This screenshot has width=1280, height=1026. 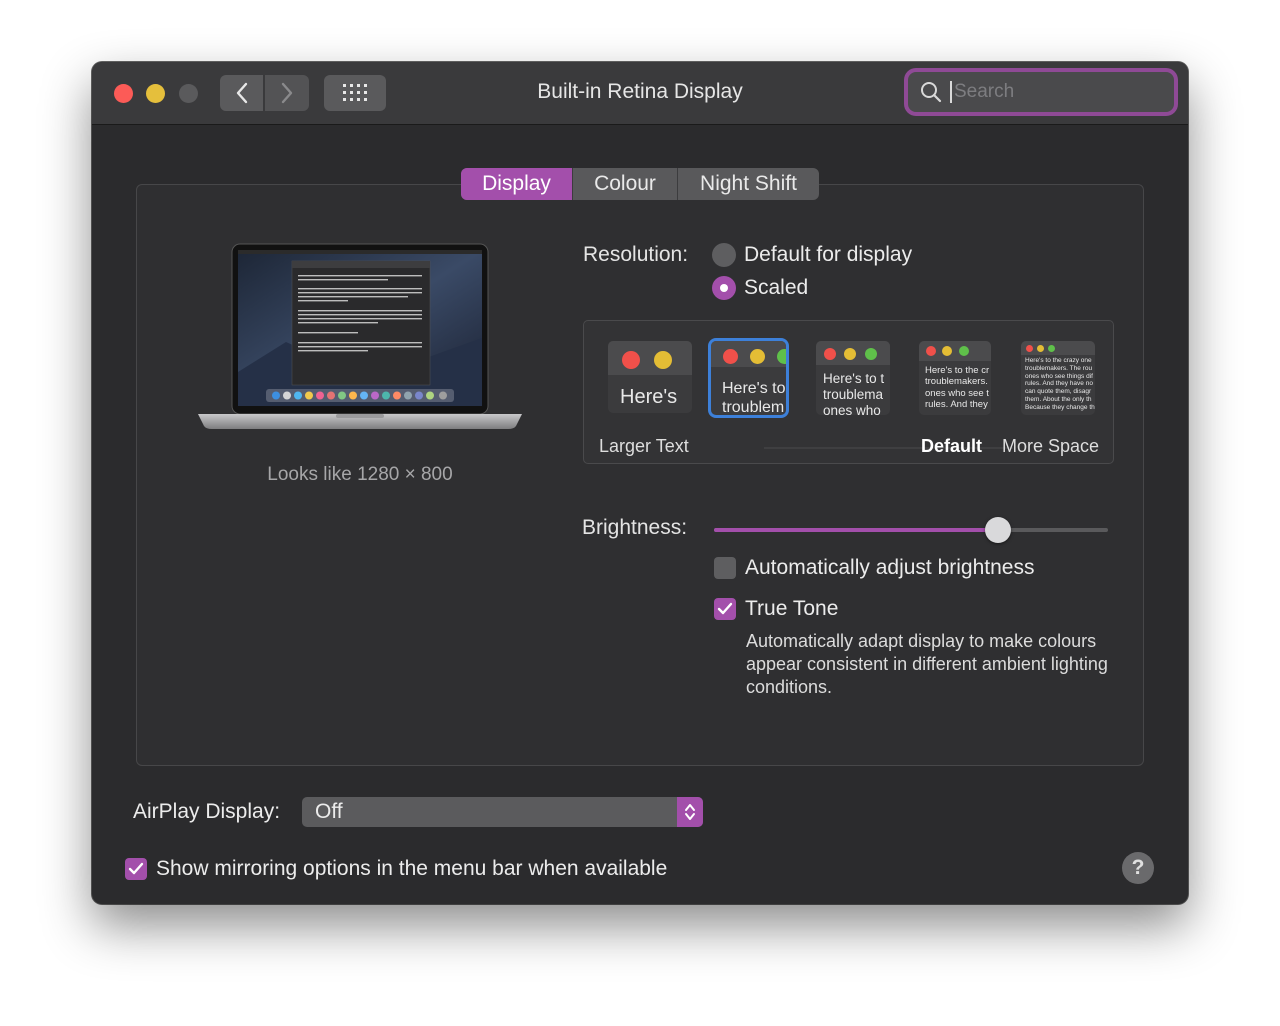 I want to click on search-field, so click(x=1041, y=92).